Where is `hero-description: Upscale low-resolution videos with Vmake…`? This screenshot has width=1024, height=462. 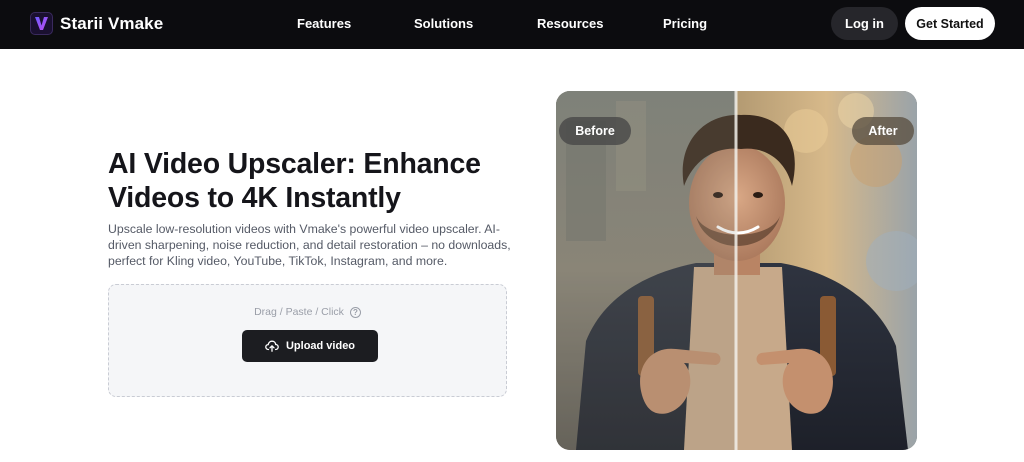
hero-description: Upscale low-resolution videos with Vmake… is located at coordinates (309, 245).